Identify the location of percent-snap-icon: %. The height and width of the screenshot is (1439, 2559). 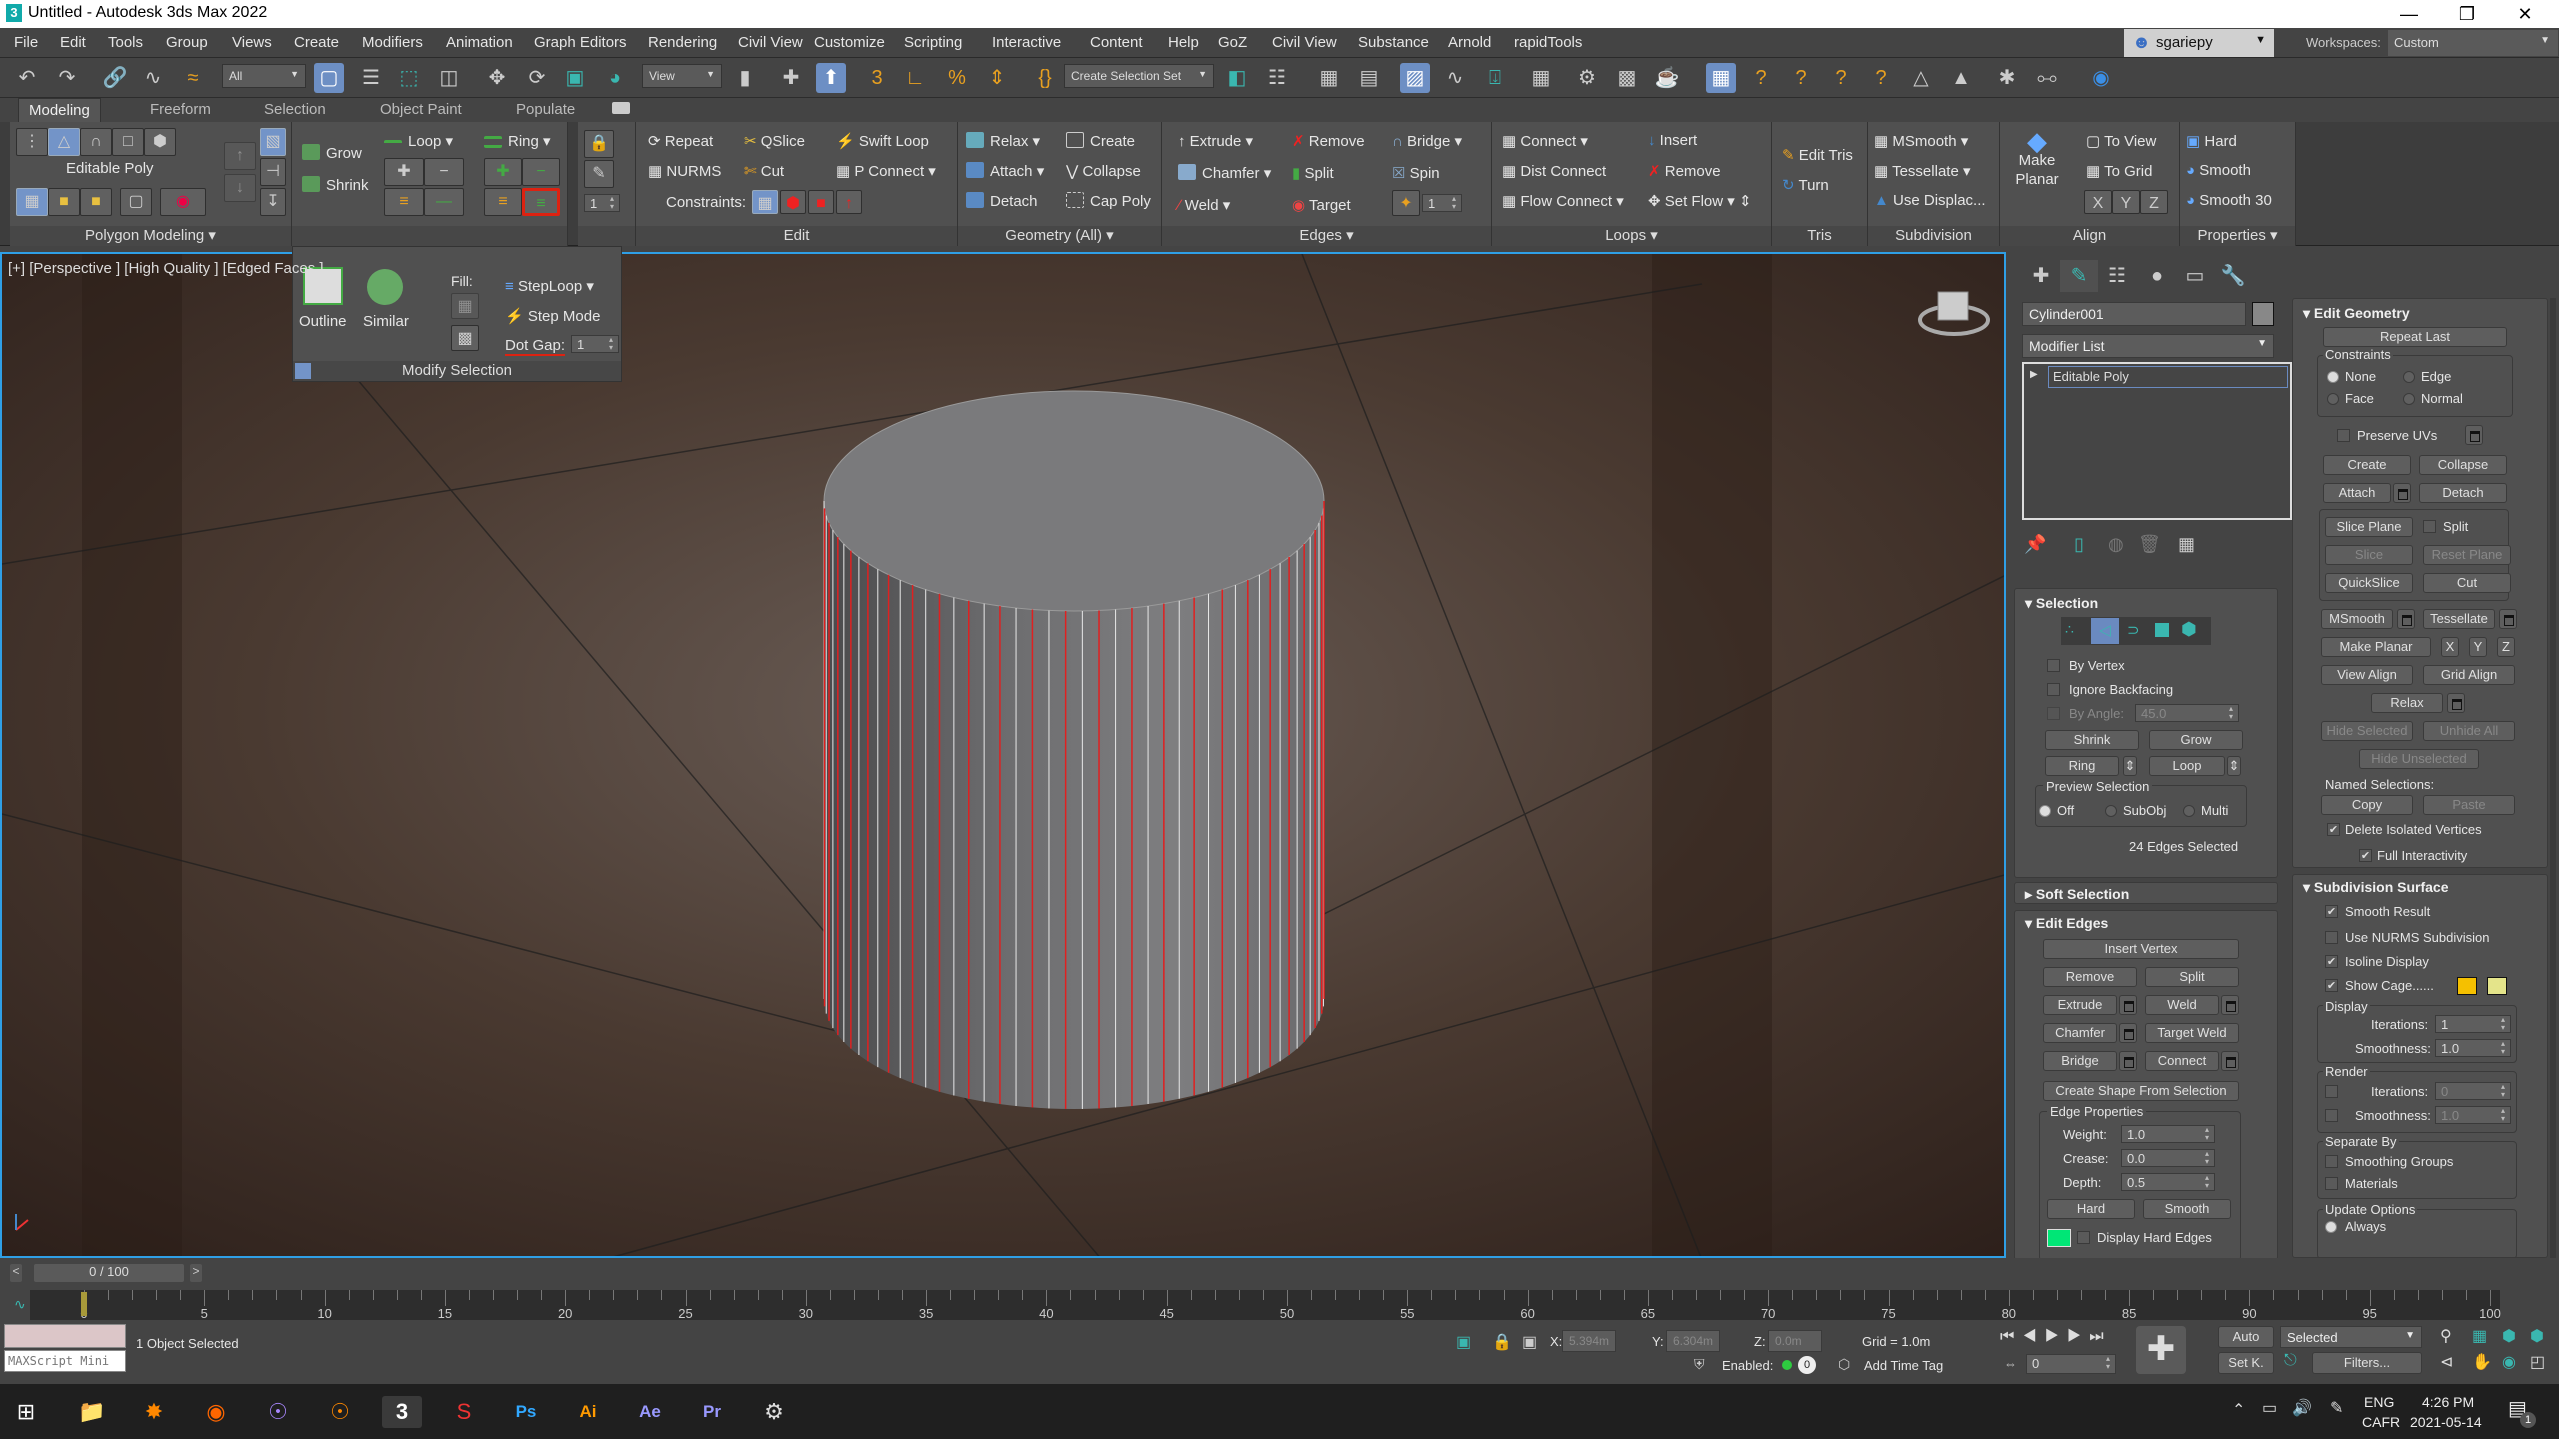
(957, 78).